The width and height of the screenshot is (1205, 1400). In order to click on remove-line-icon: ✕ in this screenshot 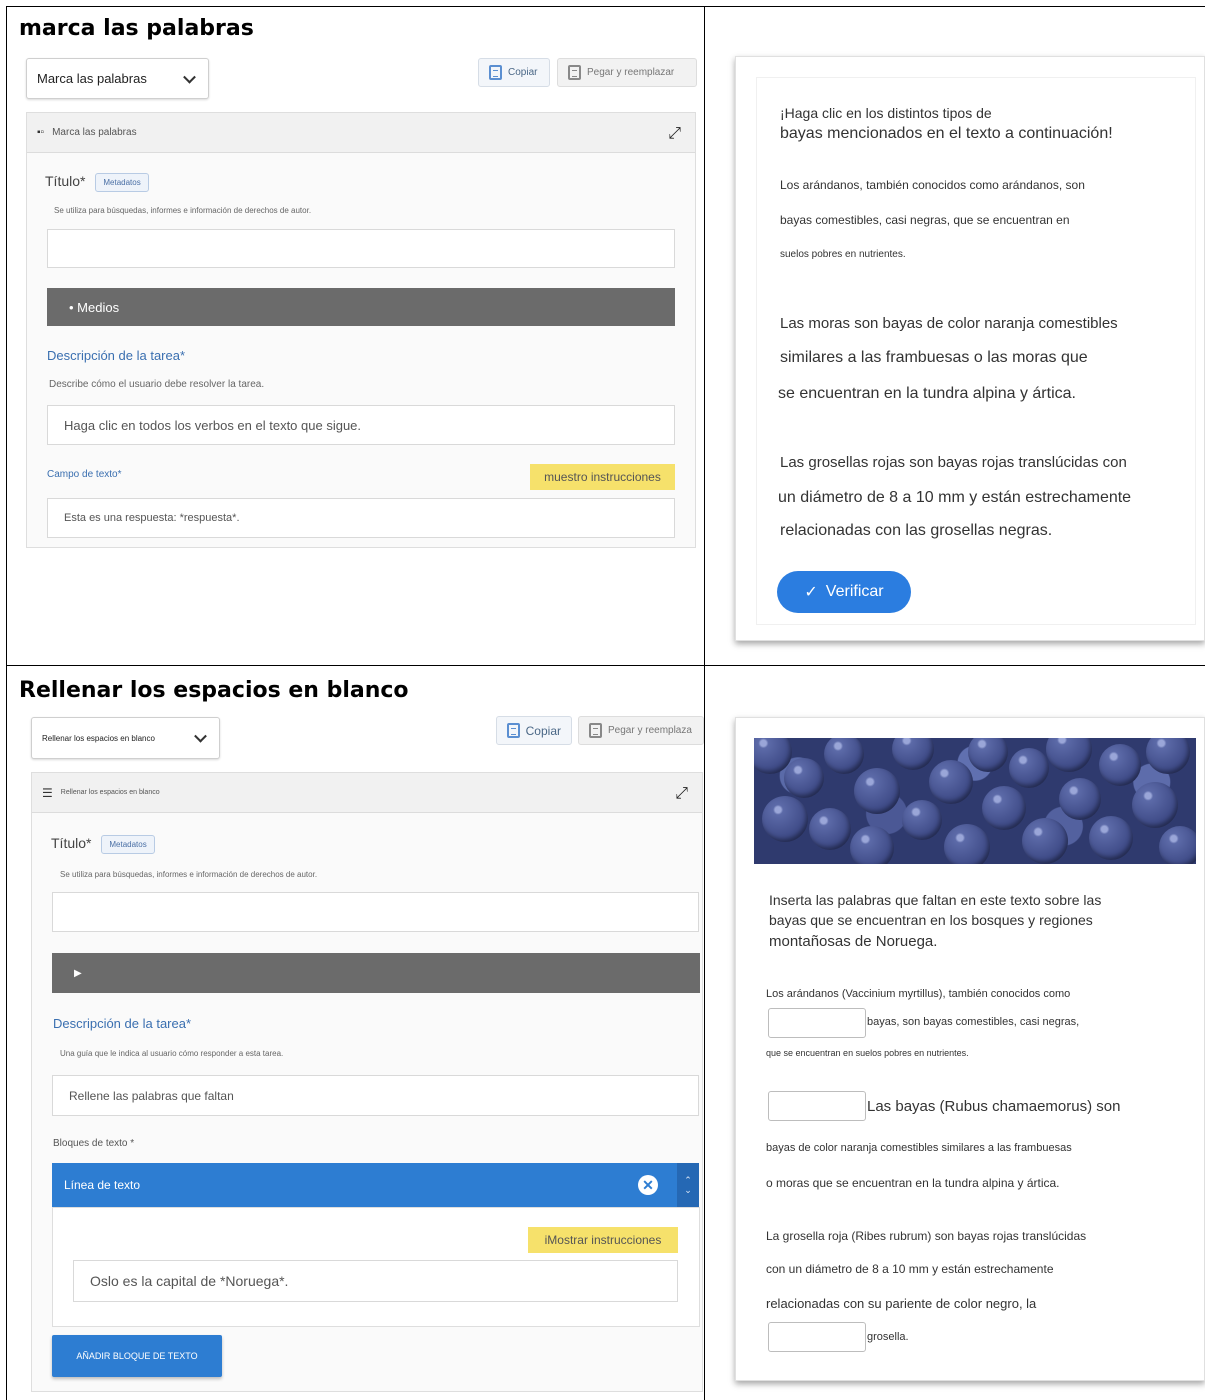, I will do `click(648, 1185)`.